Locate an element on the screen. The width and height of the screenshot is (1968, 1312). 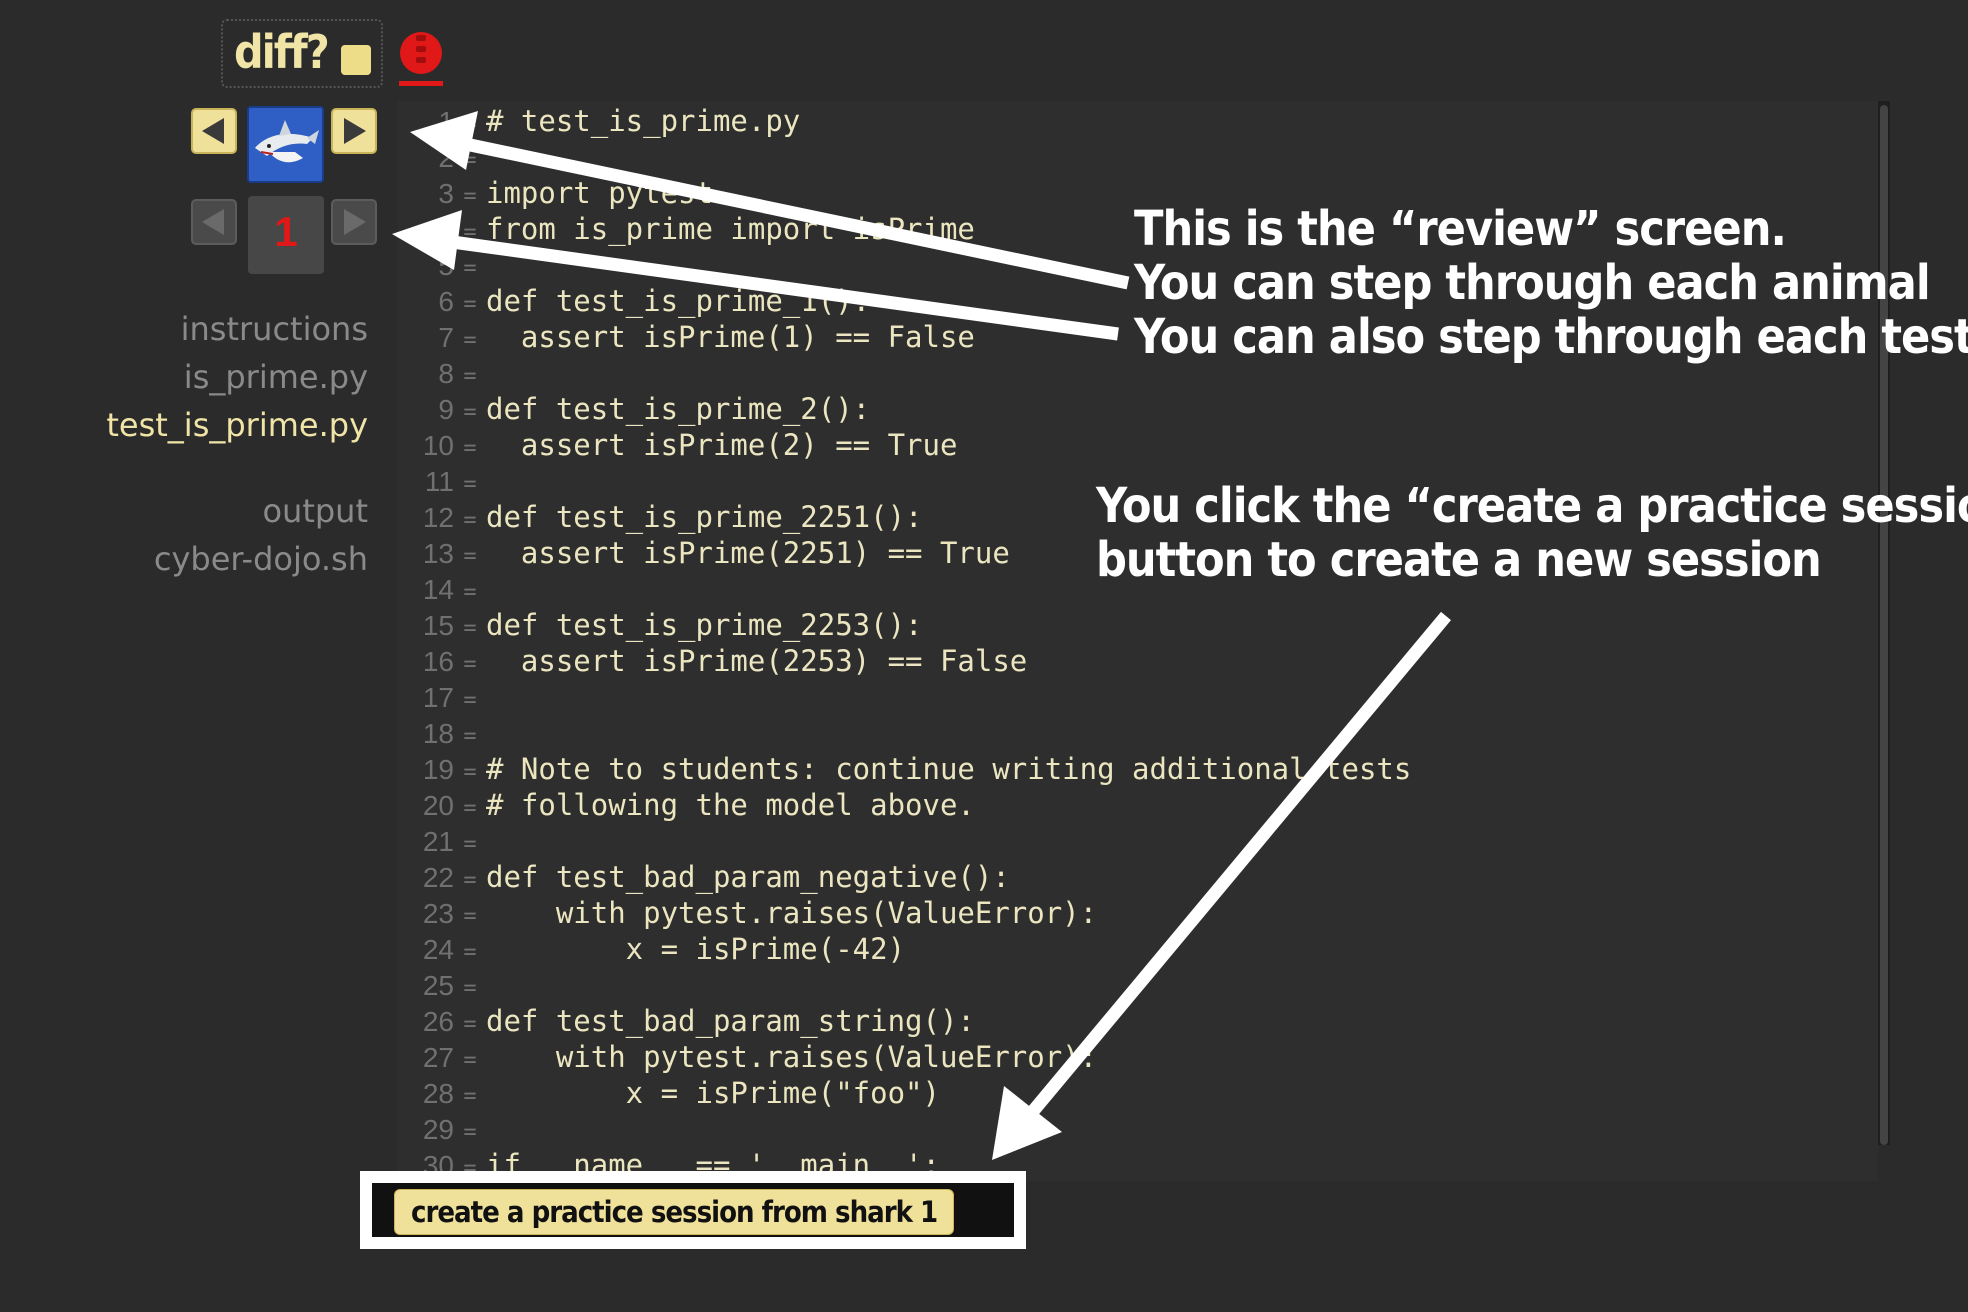
next-test-button is located at coordinates (354, 222).